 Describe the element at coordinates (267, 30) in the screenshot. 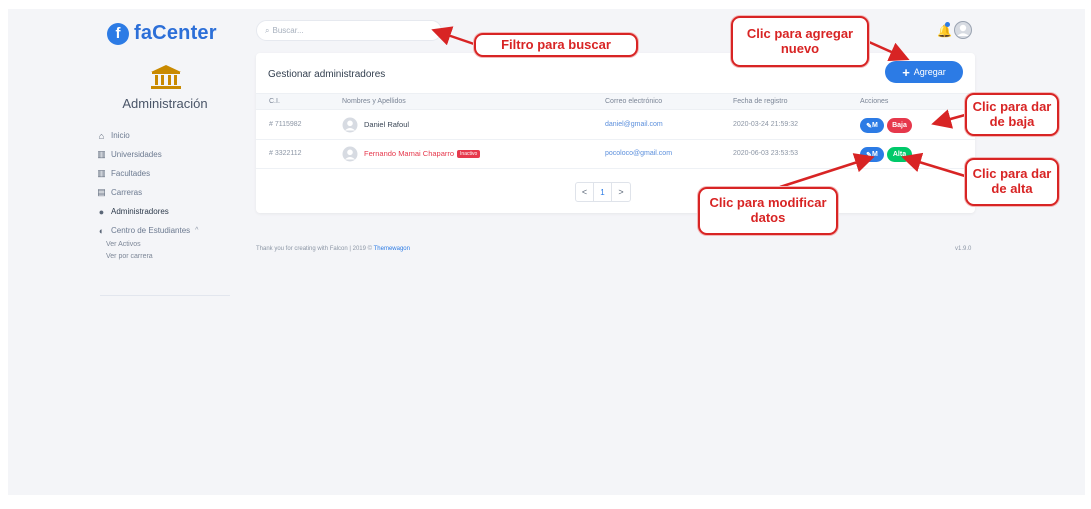

I see `search-icon: ⌕` at that location.